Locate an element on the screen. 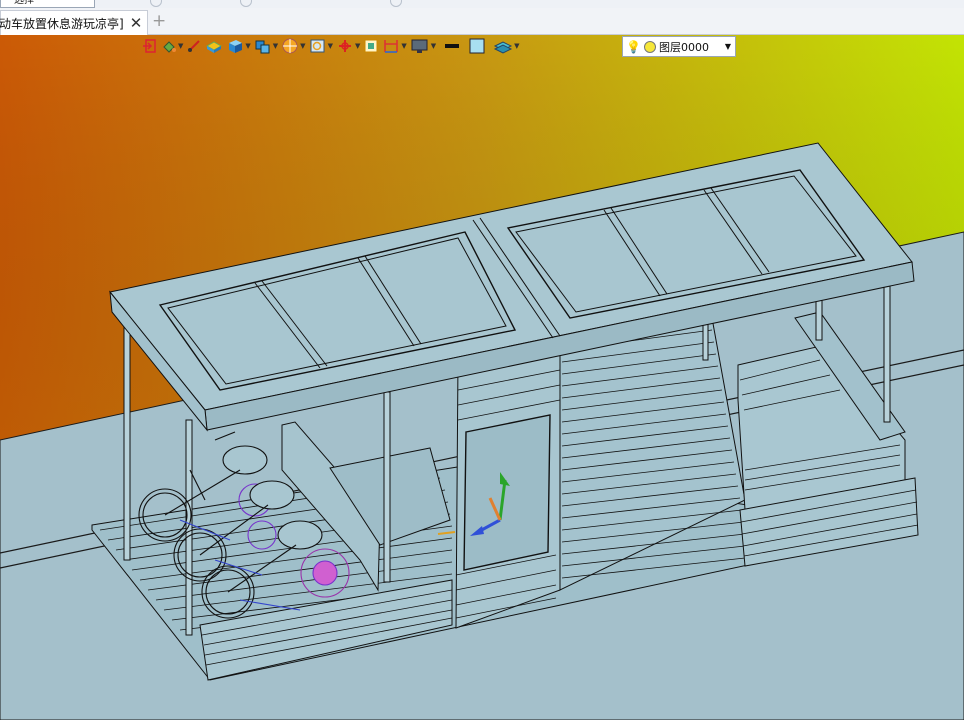 The width and height of the screenshot is (964, 720). fill-color-button is located at coordinates (477, 46).